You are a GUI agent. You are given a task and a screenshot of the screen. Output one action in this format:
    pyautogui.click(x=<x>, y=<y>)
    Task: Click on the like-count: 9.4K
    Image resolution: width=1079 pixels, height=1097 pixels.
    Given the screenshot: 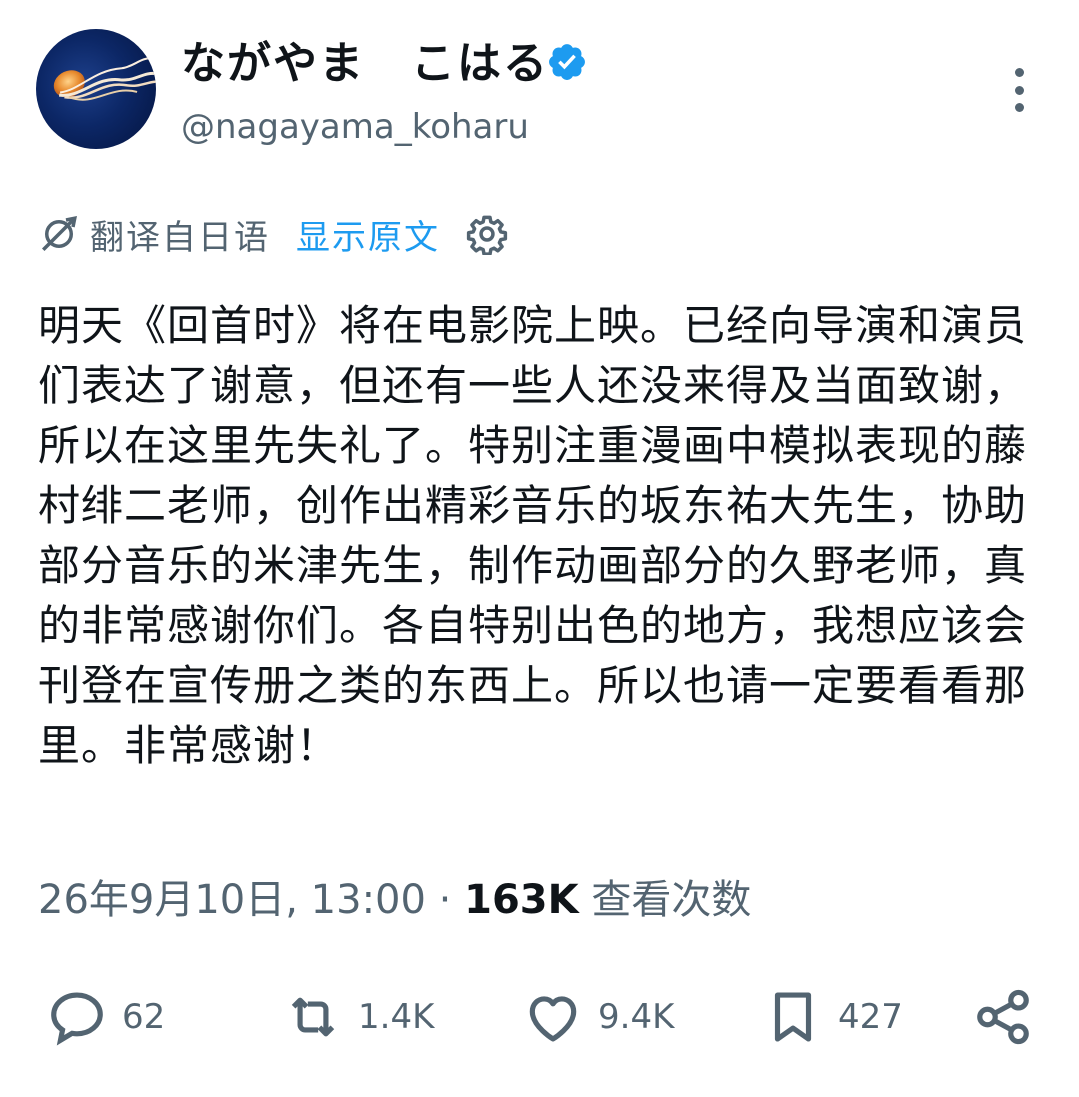 What is the action you would take?
    pyautogui.click(x=636, y=1017)
    